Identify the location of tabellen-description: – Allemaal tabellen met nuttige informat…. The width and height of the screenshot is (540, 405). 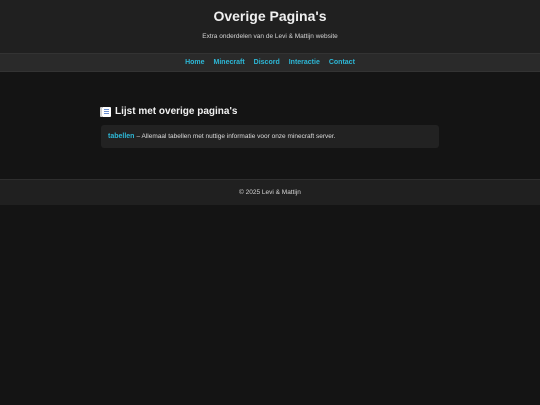
(236, 136).